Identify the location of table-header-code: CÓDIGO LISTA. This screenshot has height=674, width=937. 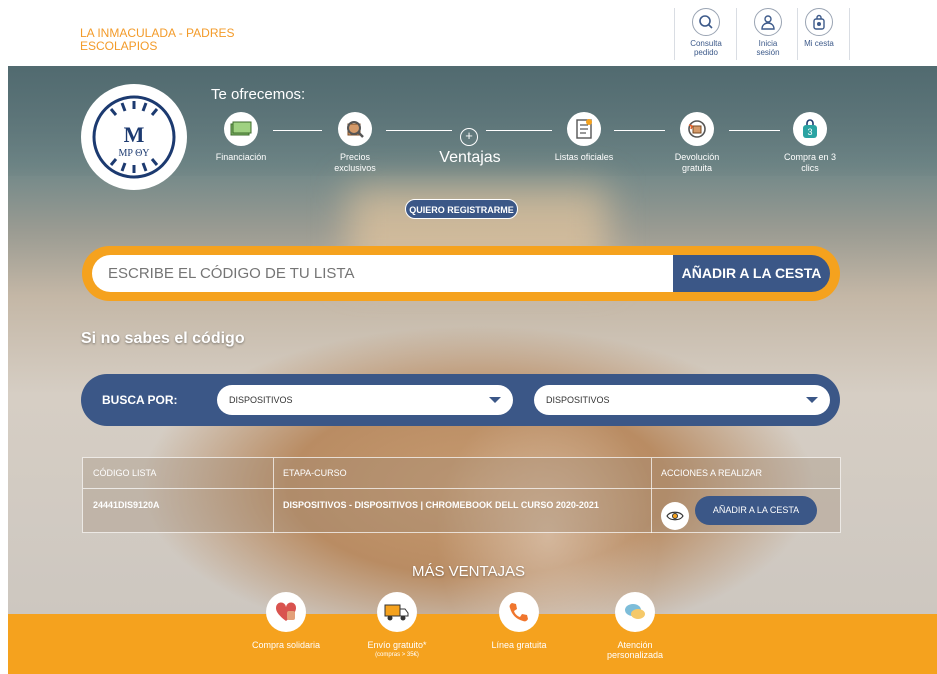
(125, 473).